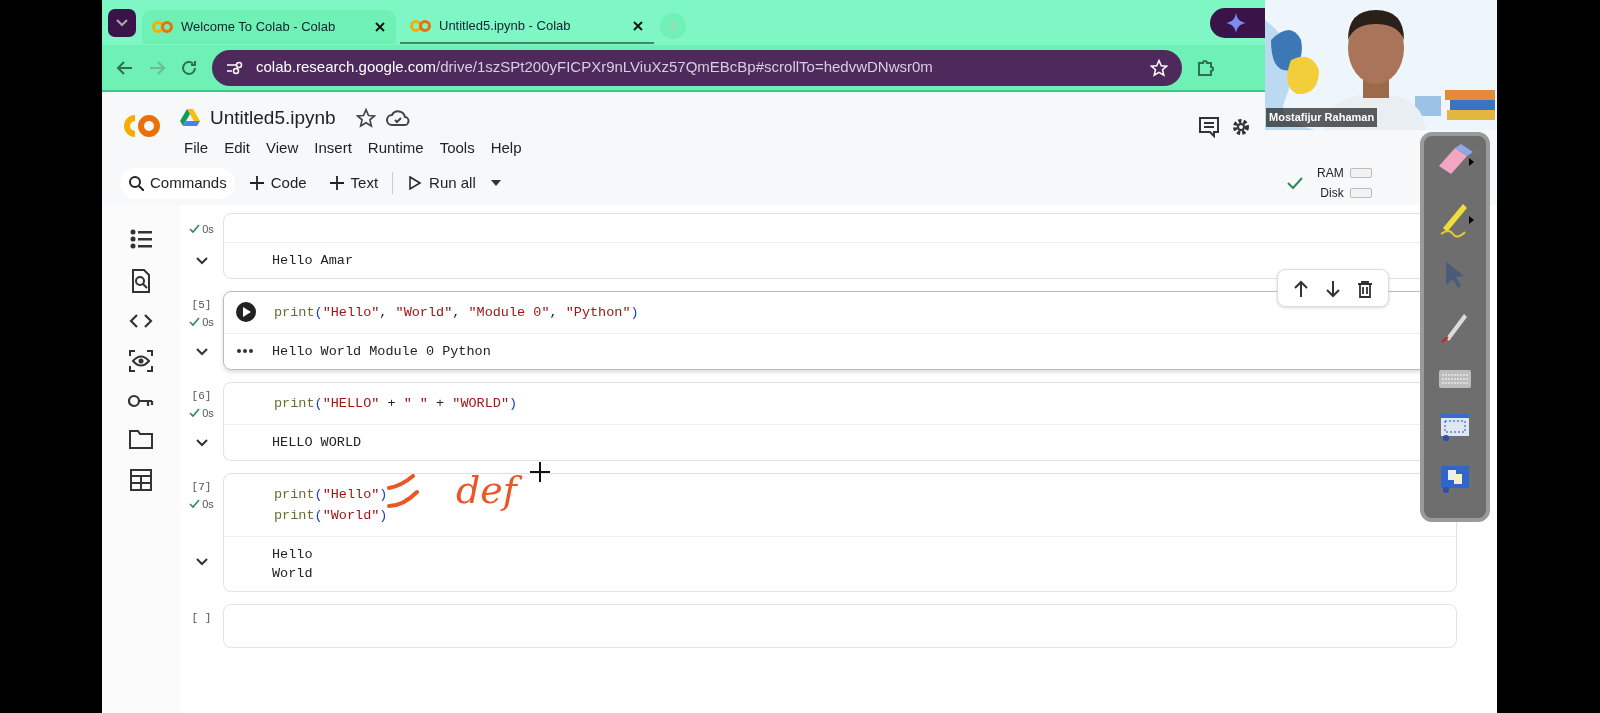 This screenshot has width=1600, height=713. I want to click on screen-capture-icon, so click(1455, 427).